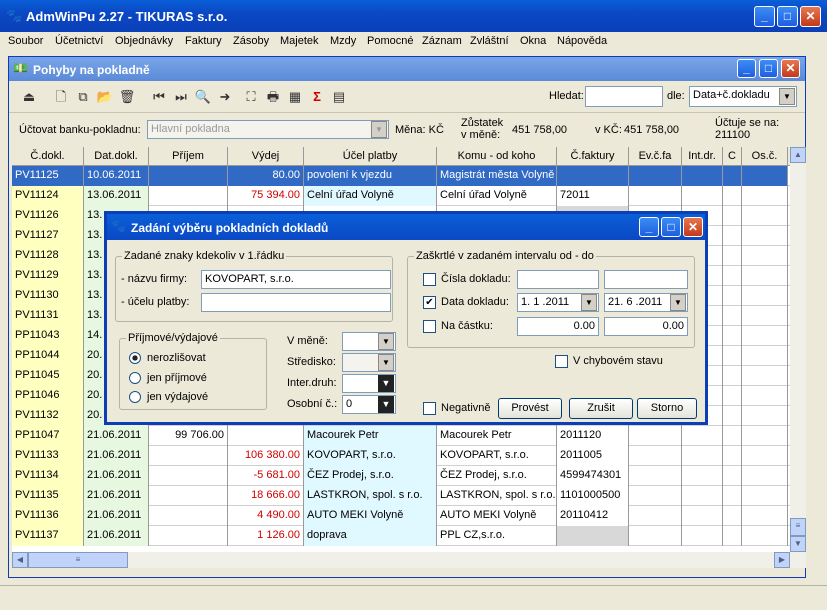 Image resolution: width=827 pixels, height=610 pixels. Describe the element at coordinates (79, 41) in the screenshot. I see `menu-ucetnictvi: Účetnictví` at that location.